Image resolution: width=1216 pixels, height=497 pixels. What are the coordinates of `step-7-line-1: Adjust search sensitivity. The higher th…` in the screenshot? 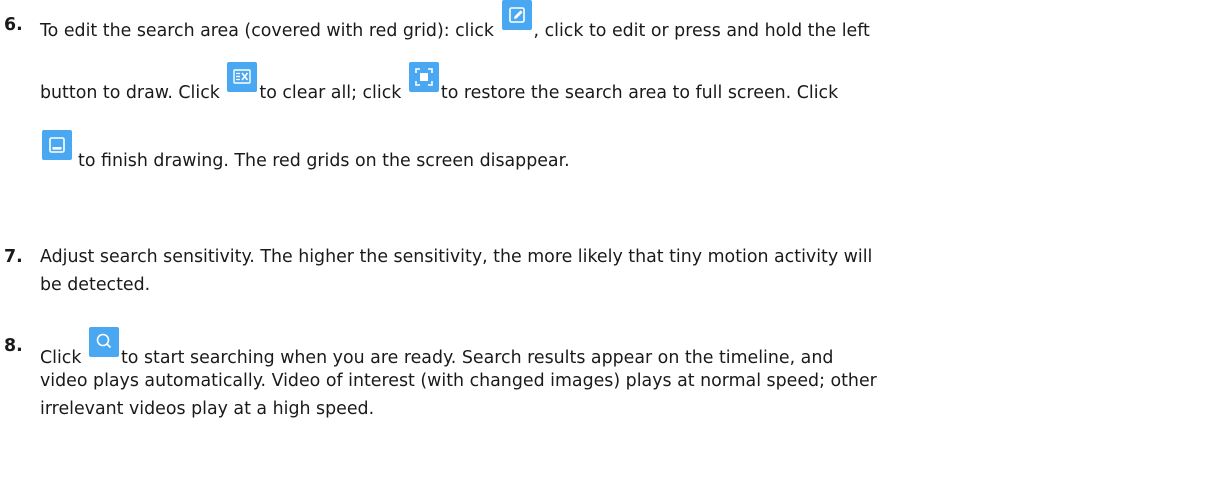 It's located at (456, 257).